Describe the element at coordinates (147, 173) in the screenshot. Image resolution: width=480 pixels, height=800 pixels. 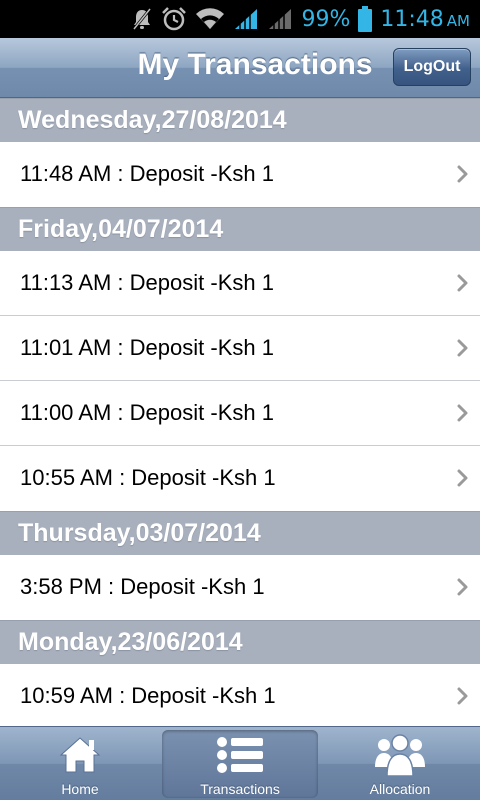
I see `transaction-label: 11:48 AM : Deposit -Ksh 1` at that location.